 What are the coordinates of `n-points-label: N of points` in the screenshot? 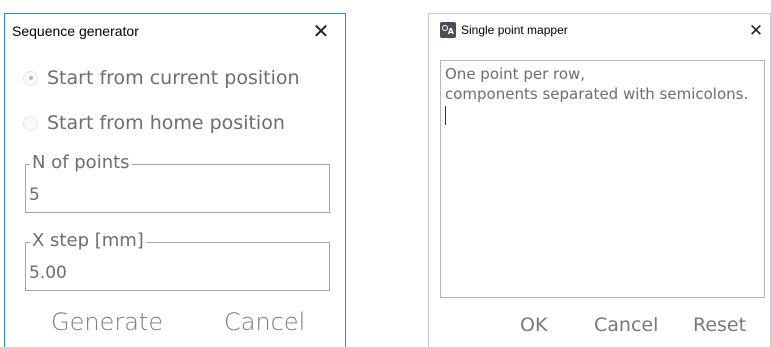 It's located at (81, 163).